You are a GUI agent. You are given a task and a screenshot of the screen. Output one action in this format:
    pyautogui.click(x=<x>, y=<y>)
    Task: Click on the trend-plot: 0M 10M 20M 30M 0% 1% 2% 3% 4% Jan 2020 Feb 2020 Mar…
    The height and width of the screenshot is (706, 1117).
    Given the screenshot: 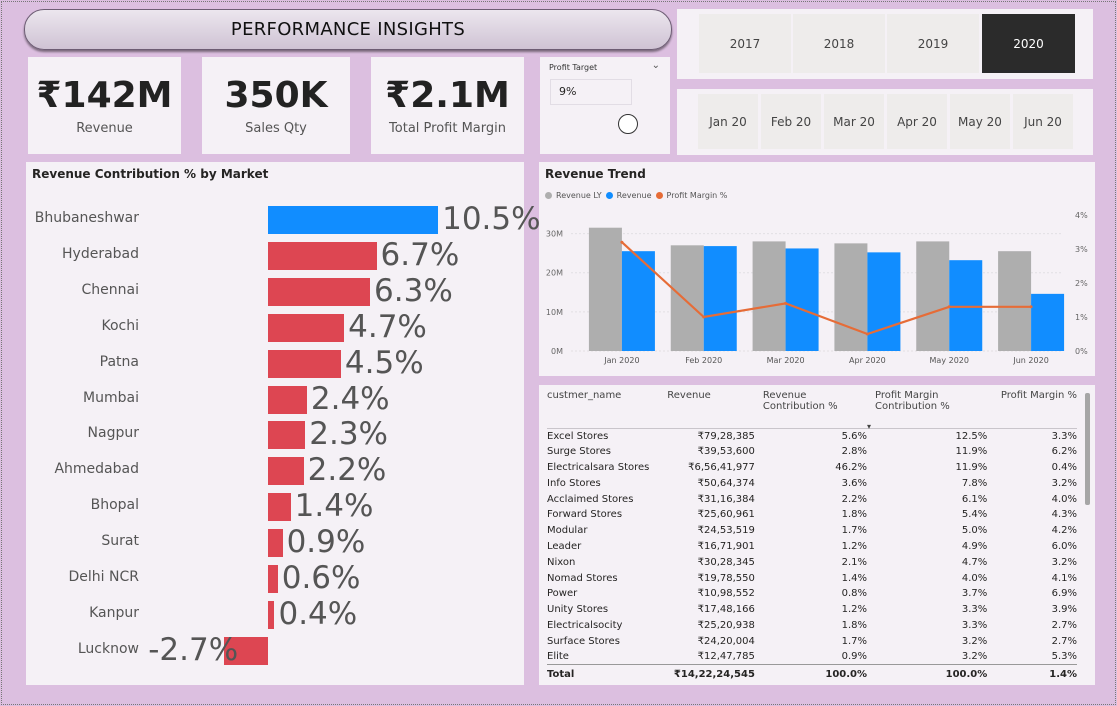 What is the action you would take?
    pyautogui.click(x=817, y=288)
    